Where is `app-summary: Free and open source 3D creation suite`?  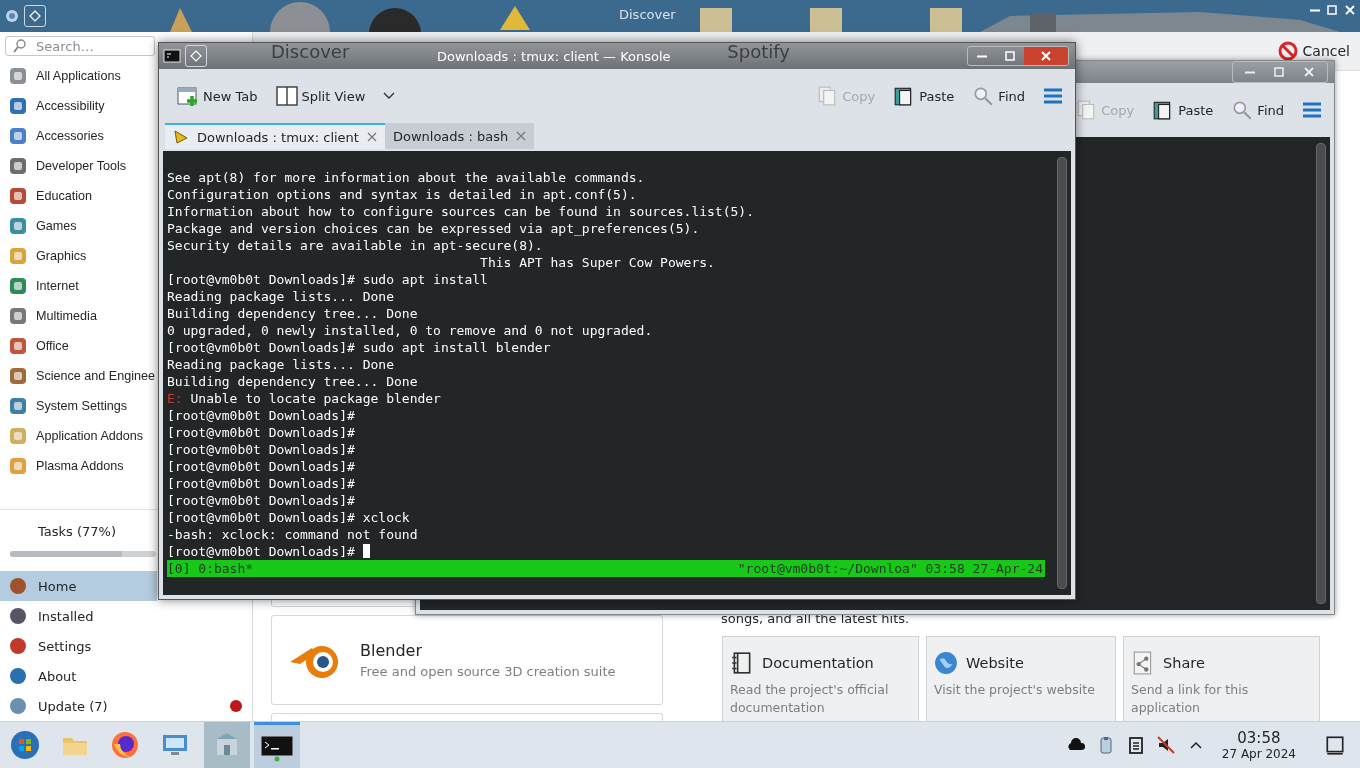 app-summary: Free and open source 3D creation suite is located at coordinates (488, 671).